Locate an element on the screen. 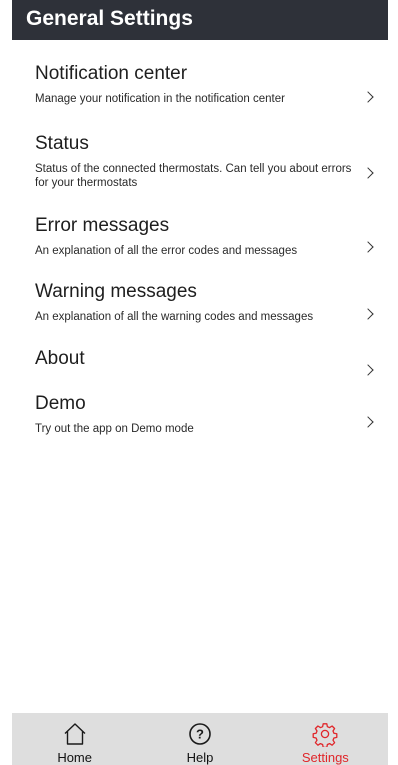 The width and height of the screenshot is (398, 765). nav-label-home: Home is located at coordinates (74, 757).